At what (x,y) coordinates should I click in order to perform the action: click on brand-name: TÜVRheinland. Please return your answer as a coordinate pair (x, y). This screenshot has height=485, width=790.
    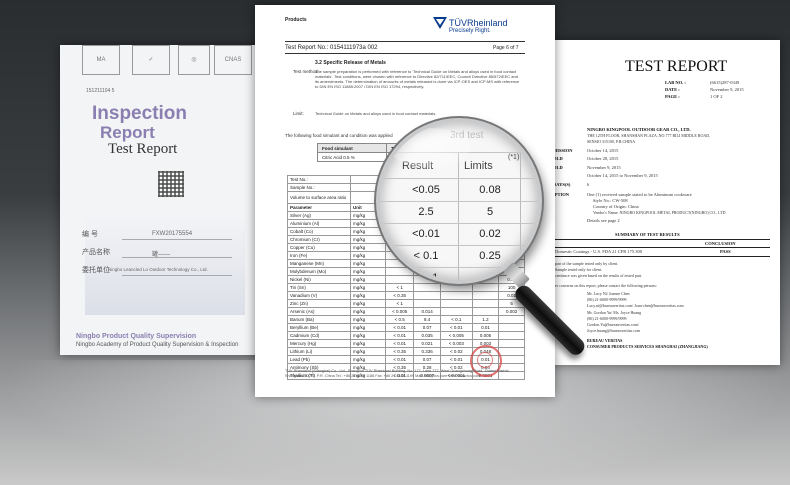
    Looking at the image, I should click on (478, 23).